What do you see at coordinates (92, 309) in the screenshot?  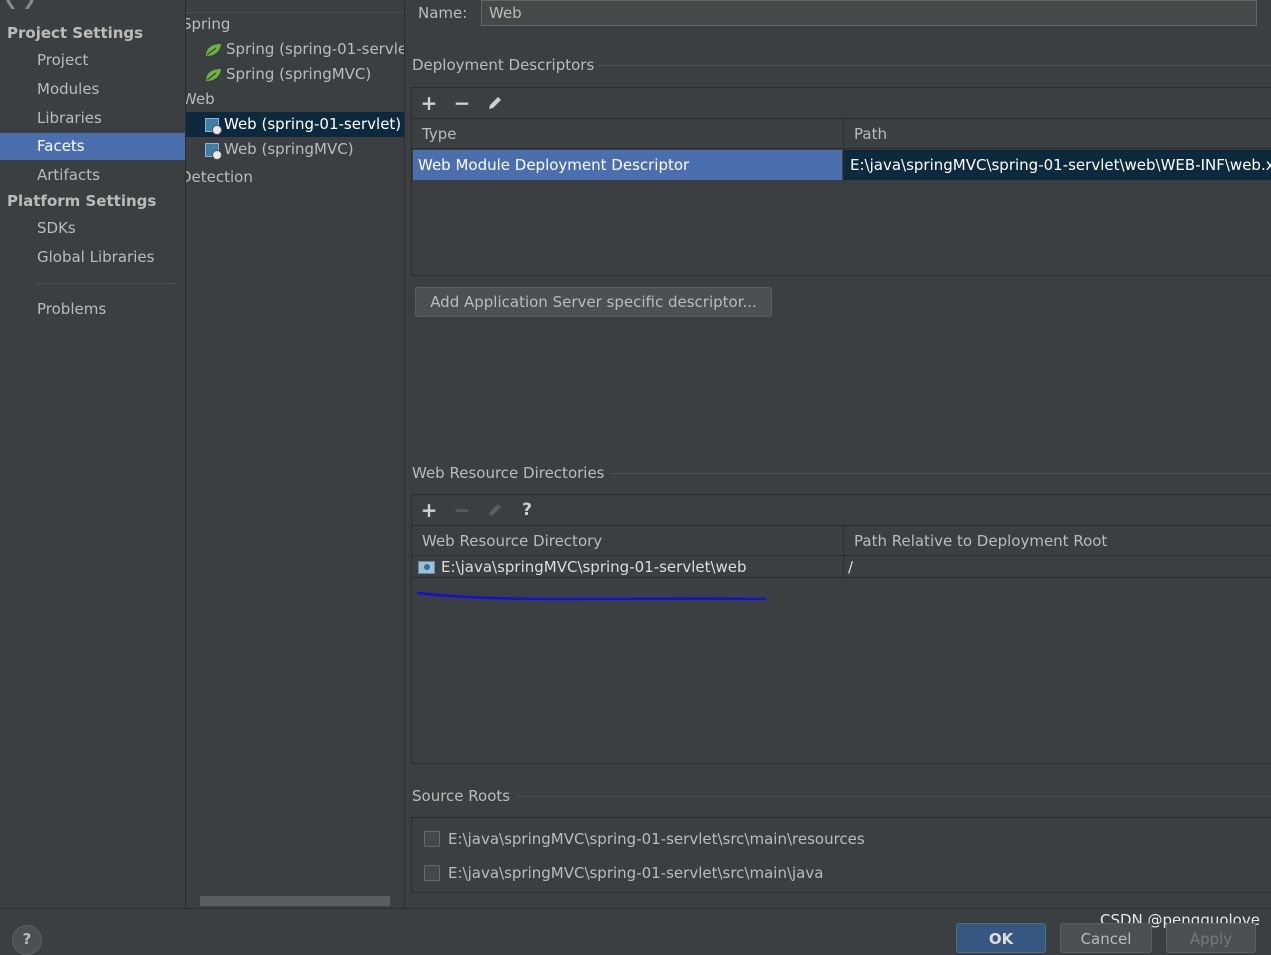 I see `nav-item-problems: Problems` at bounding box center [92, 309].